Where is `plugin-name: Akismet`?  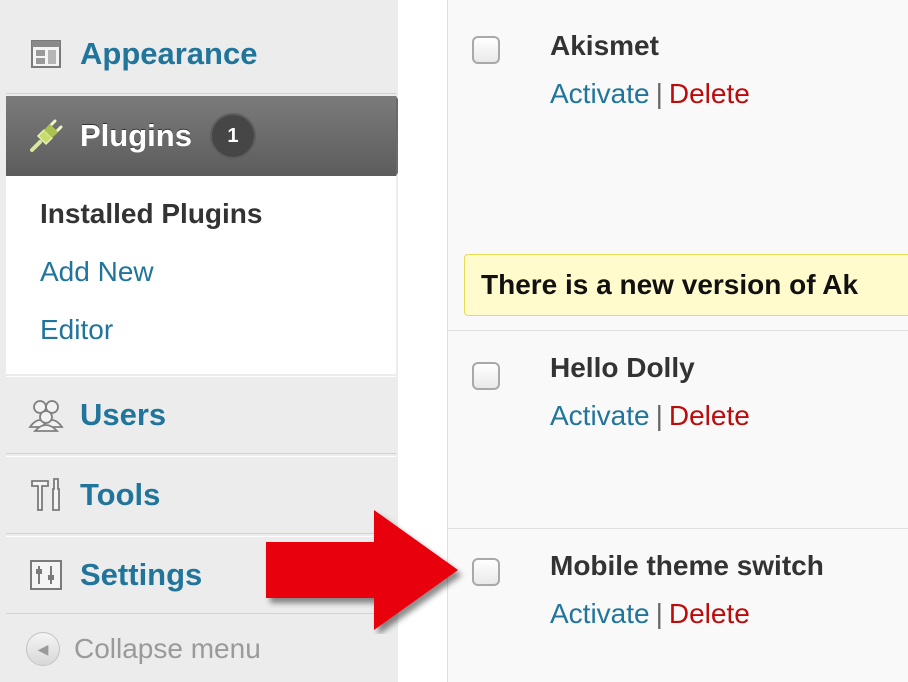
plugin-name: Akismet is located at coordinates (604, 45).